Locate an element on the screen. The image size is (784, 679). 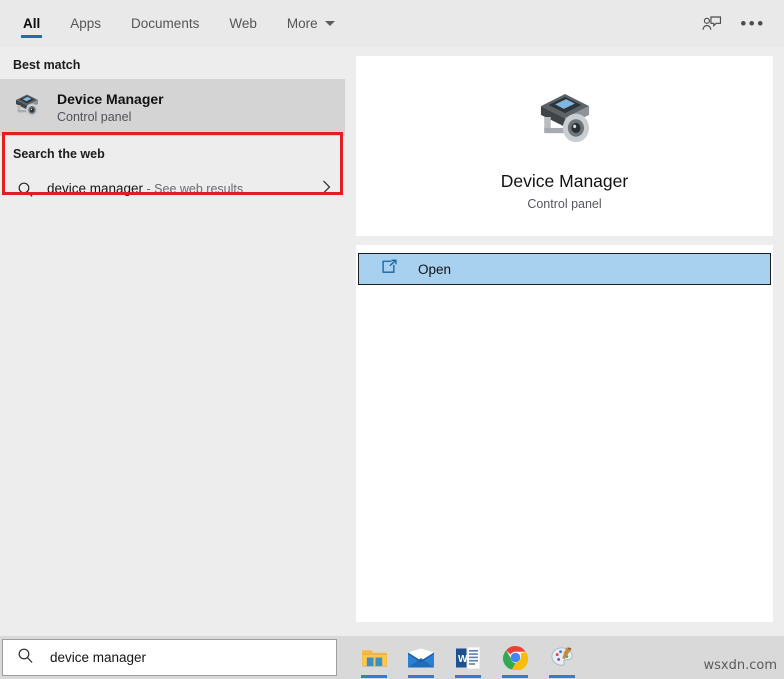
preview-card: Device Manager Control panel is located at coordinates (564, 146).